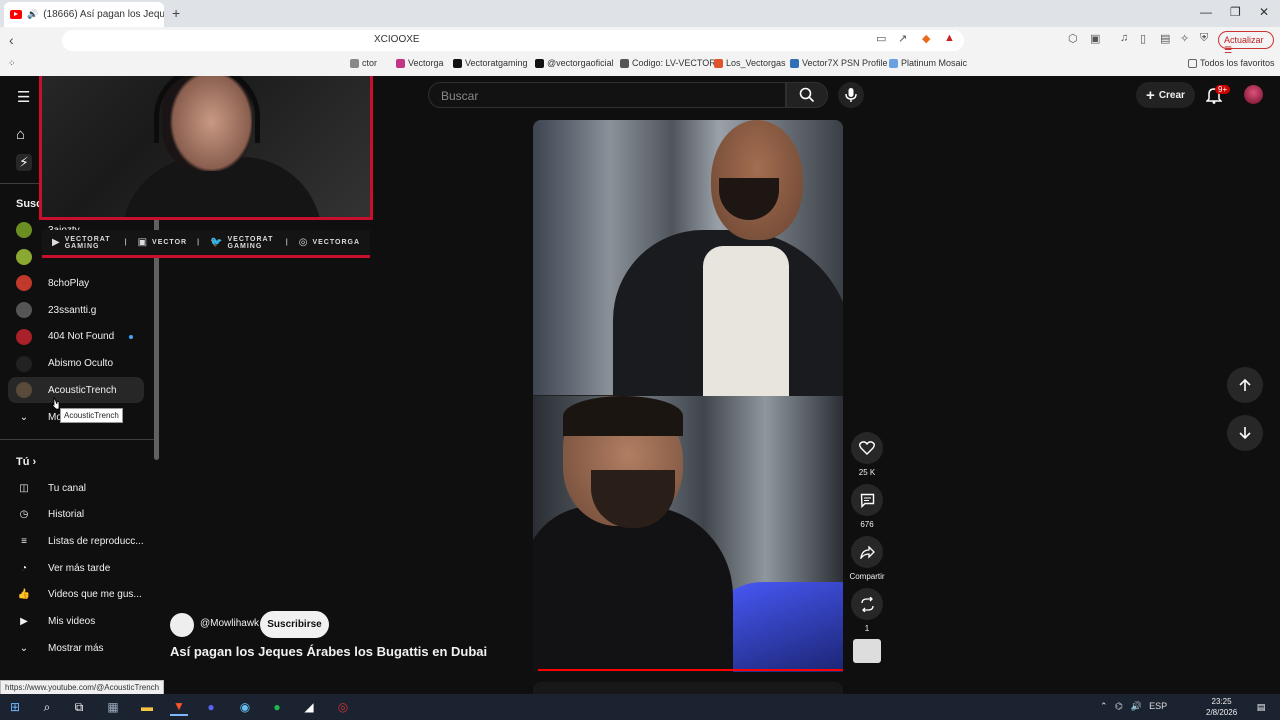 Image resolution: width=1280 pixels, height=720 pixels. I want to click on you-item: ◔ Ver más tarde, so click(76, 568).